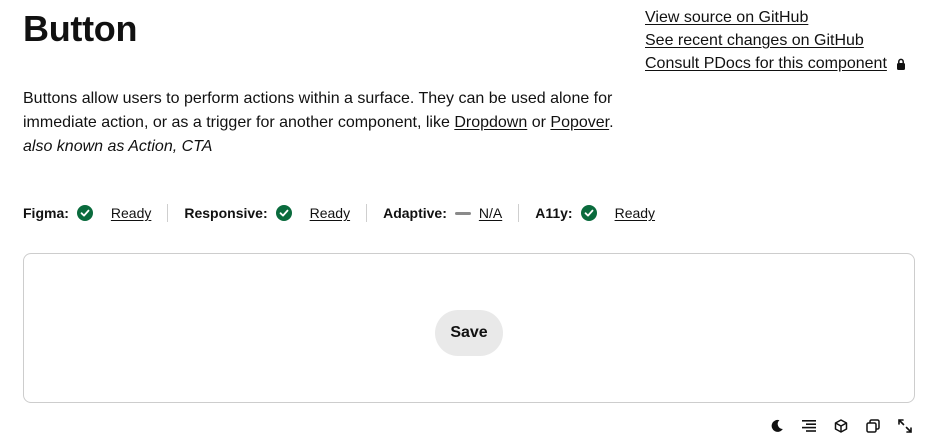  Describe the element at coordinates (95, 213) in the screenshot. I see `status-figma: Figma: Ready` at that location.